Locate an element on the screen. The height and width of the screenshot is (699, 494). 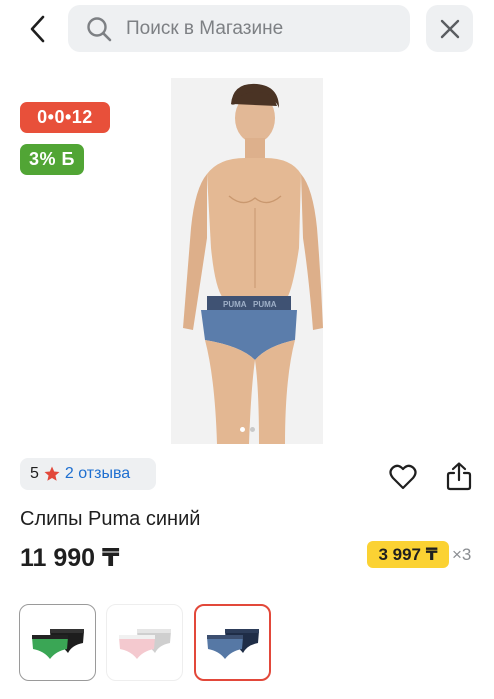
share-icon is located at coordinates (459, 476).